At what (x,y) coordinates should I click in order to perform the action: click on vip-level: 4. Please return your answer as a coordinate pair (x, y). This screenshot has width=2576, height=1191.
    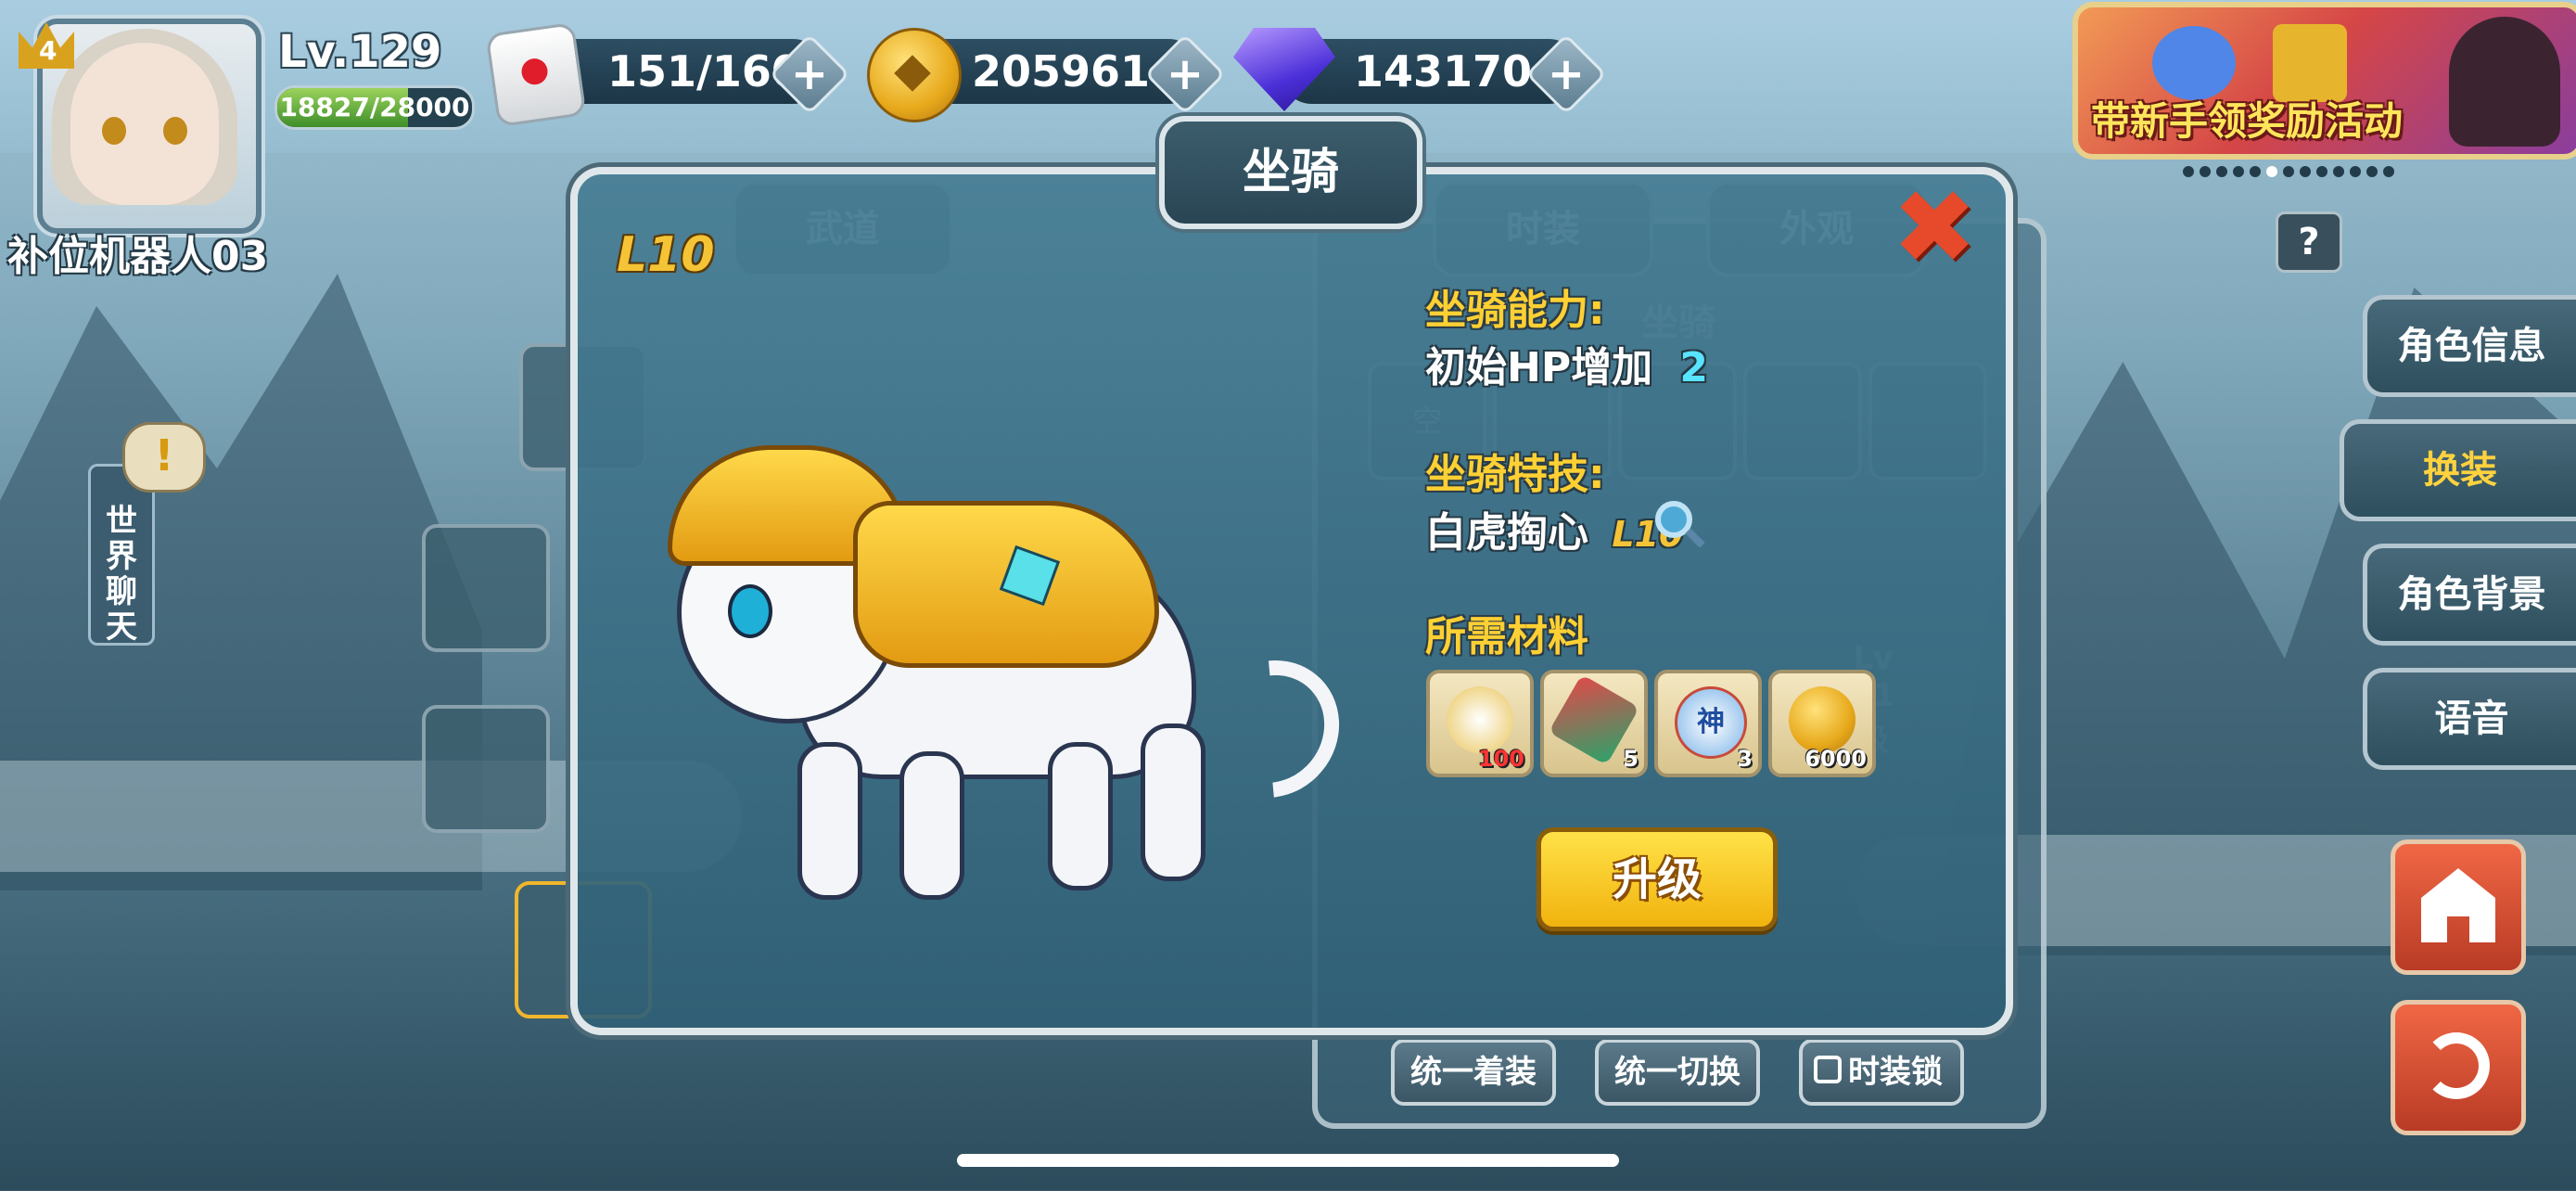
    Looking at the image, I should click on (48, 51).